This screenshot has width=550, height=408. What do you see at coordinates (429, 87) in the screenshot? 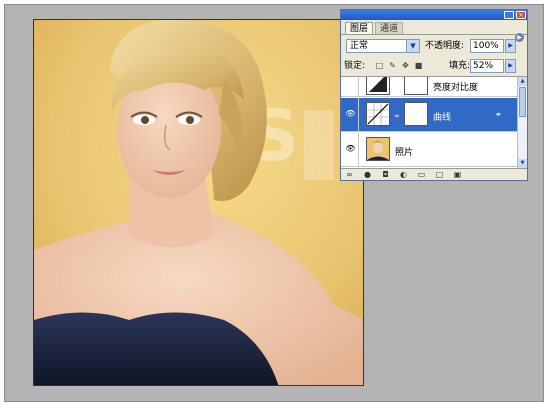
I see `layer-brightness-contrast: 亮度对比度` at bounding box center [429, 87].